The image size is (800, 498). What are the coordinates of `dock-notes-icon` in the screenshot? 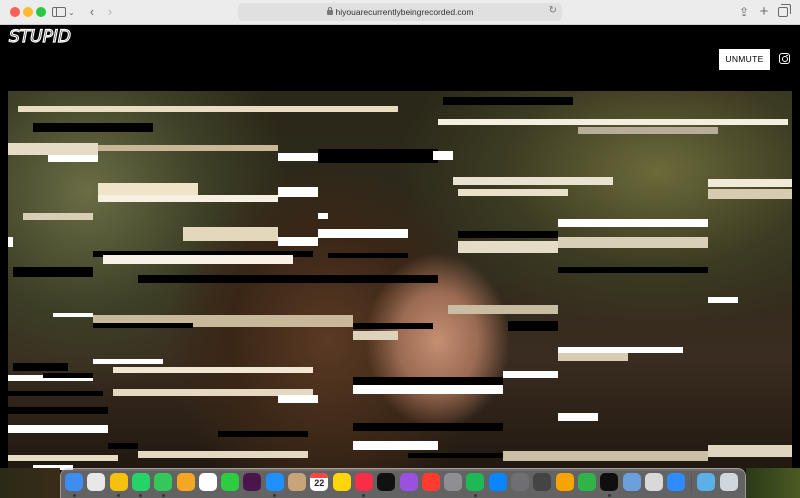 It's located at (341, 482).